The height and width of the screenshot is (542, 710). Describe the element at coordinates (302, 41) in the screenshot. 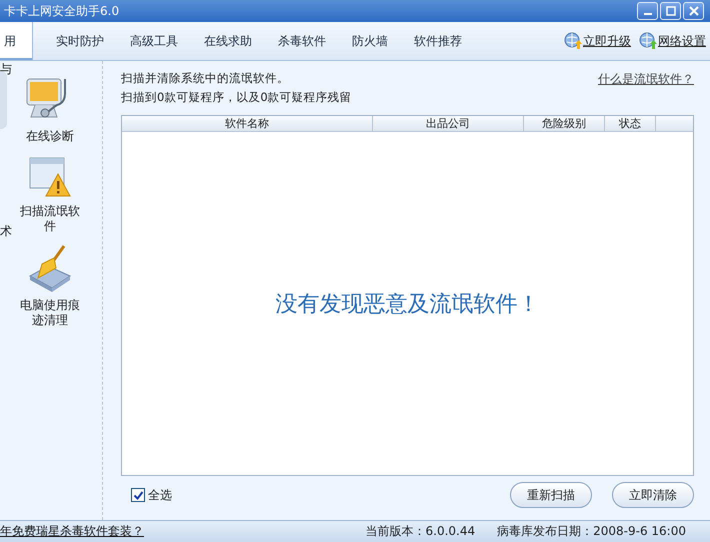

I see `nav-tab: 杀毒软件` at that location.